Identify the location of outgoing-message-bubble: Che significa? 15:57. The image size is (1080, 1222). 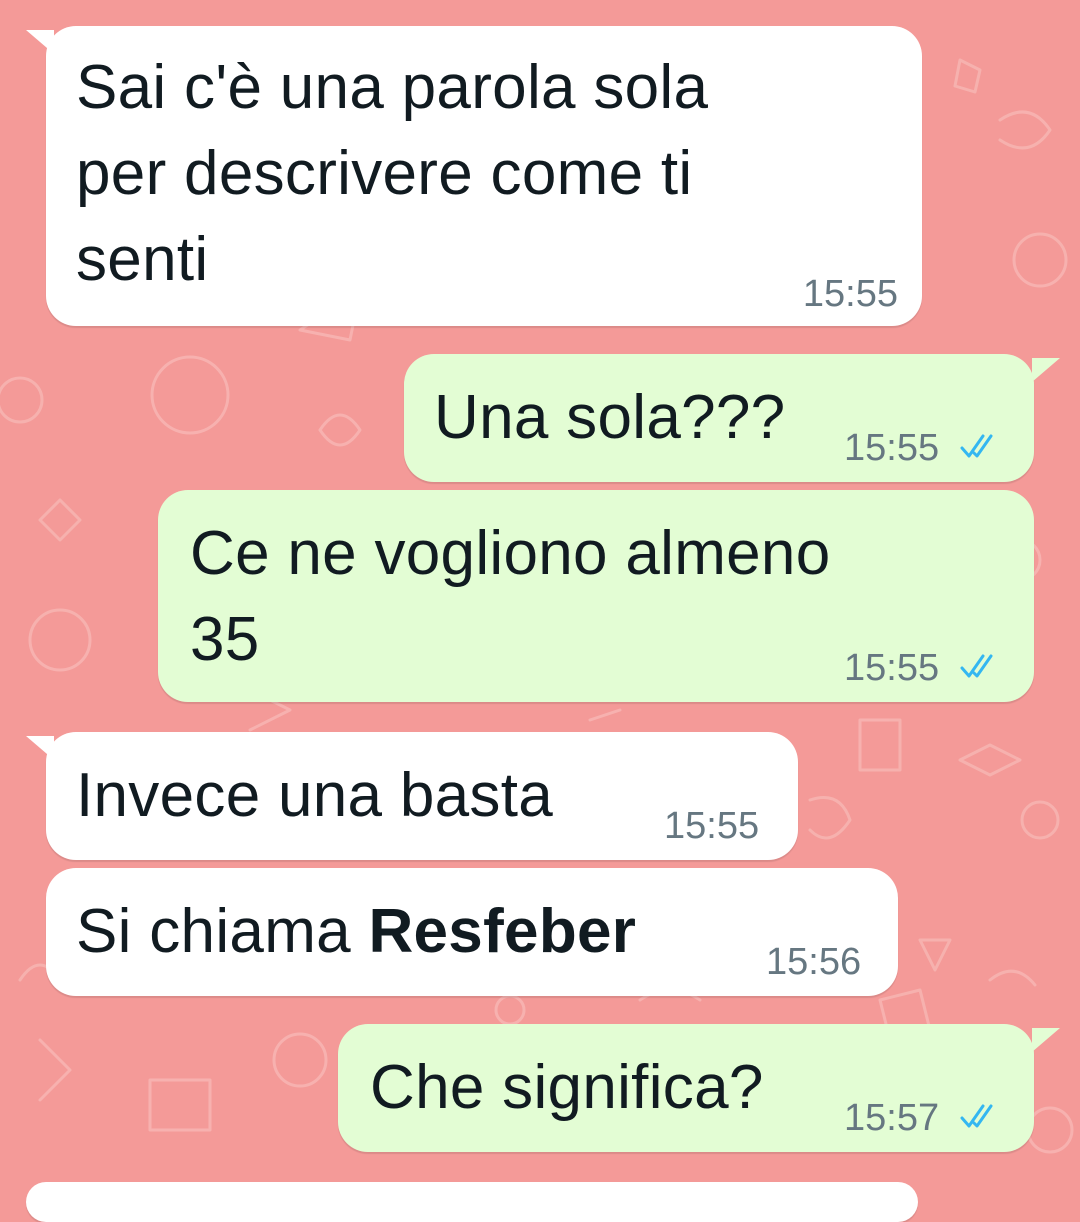
(686, 1088).